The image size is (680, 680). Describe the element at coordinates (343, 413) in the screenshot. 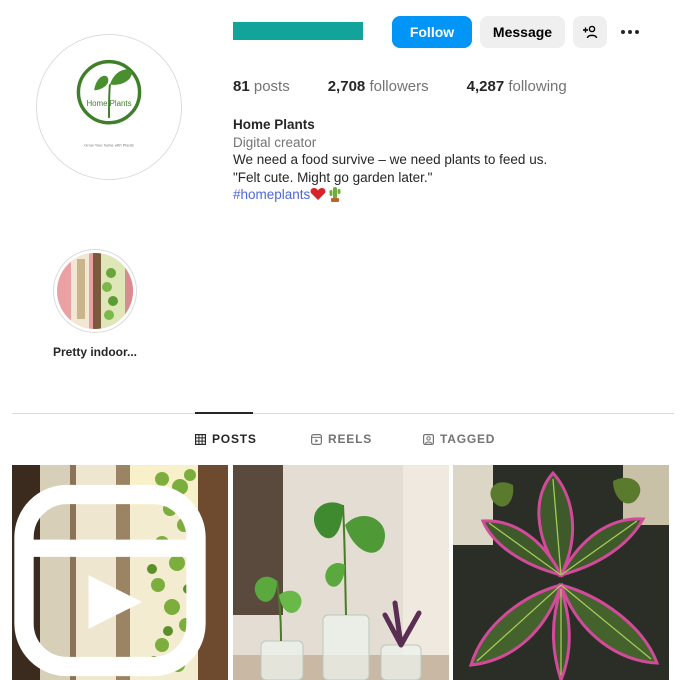

I see `tabs-divider` at that location.